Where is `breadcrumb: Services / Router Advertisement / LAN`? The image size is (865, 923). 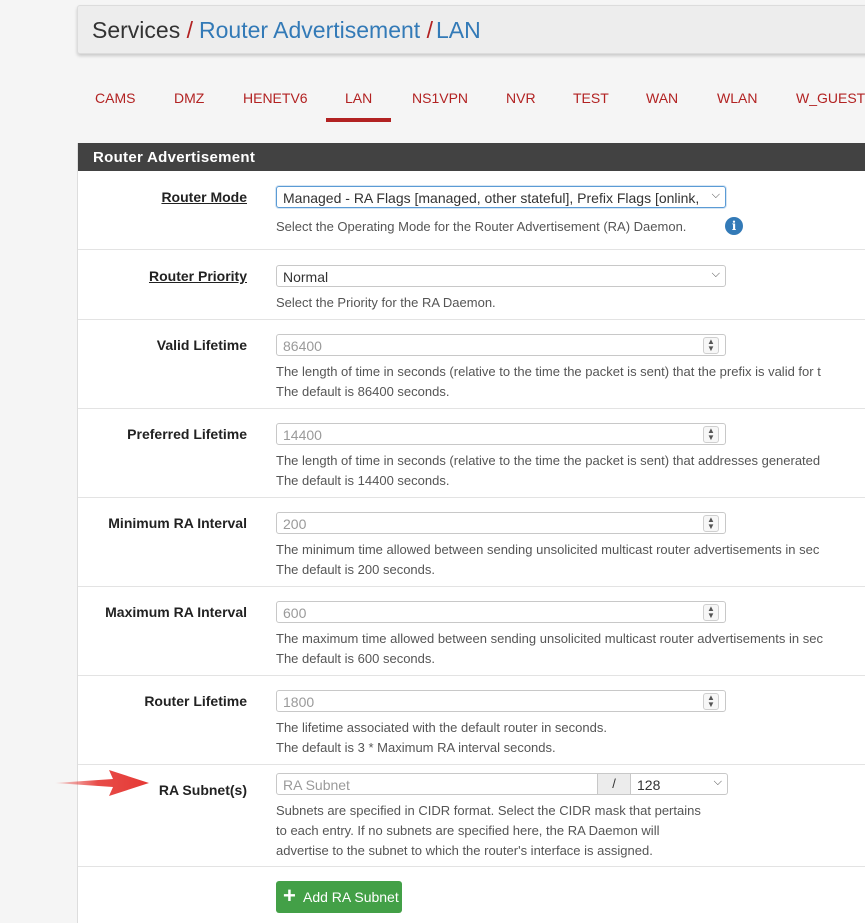
breadcrumb: Services / Router Advertisement / LAN is located at coordinates (471, 29).